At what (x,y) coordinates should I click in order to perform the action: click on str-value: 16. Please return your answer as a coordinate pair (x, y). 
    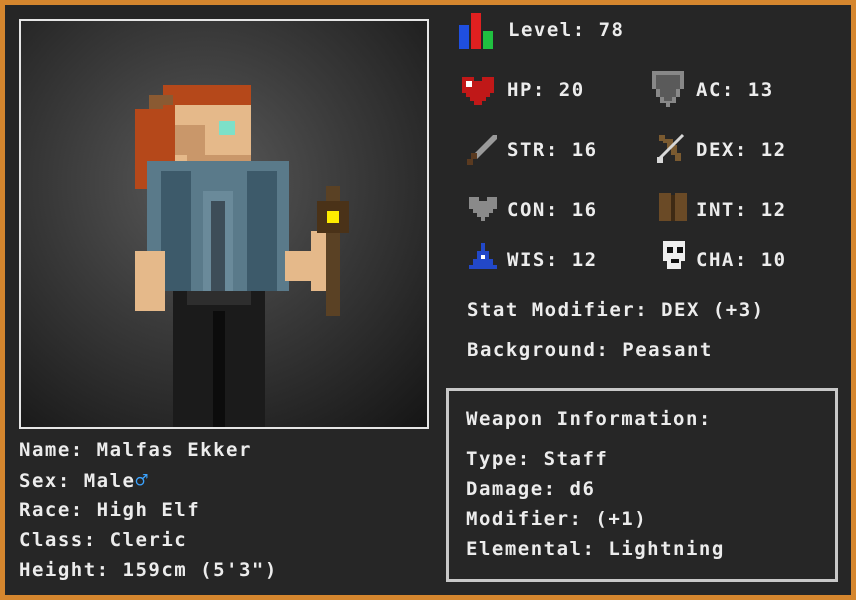
    Looking at the image, I should click on (584, 150).